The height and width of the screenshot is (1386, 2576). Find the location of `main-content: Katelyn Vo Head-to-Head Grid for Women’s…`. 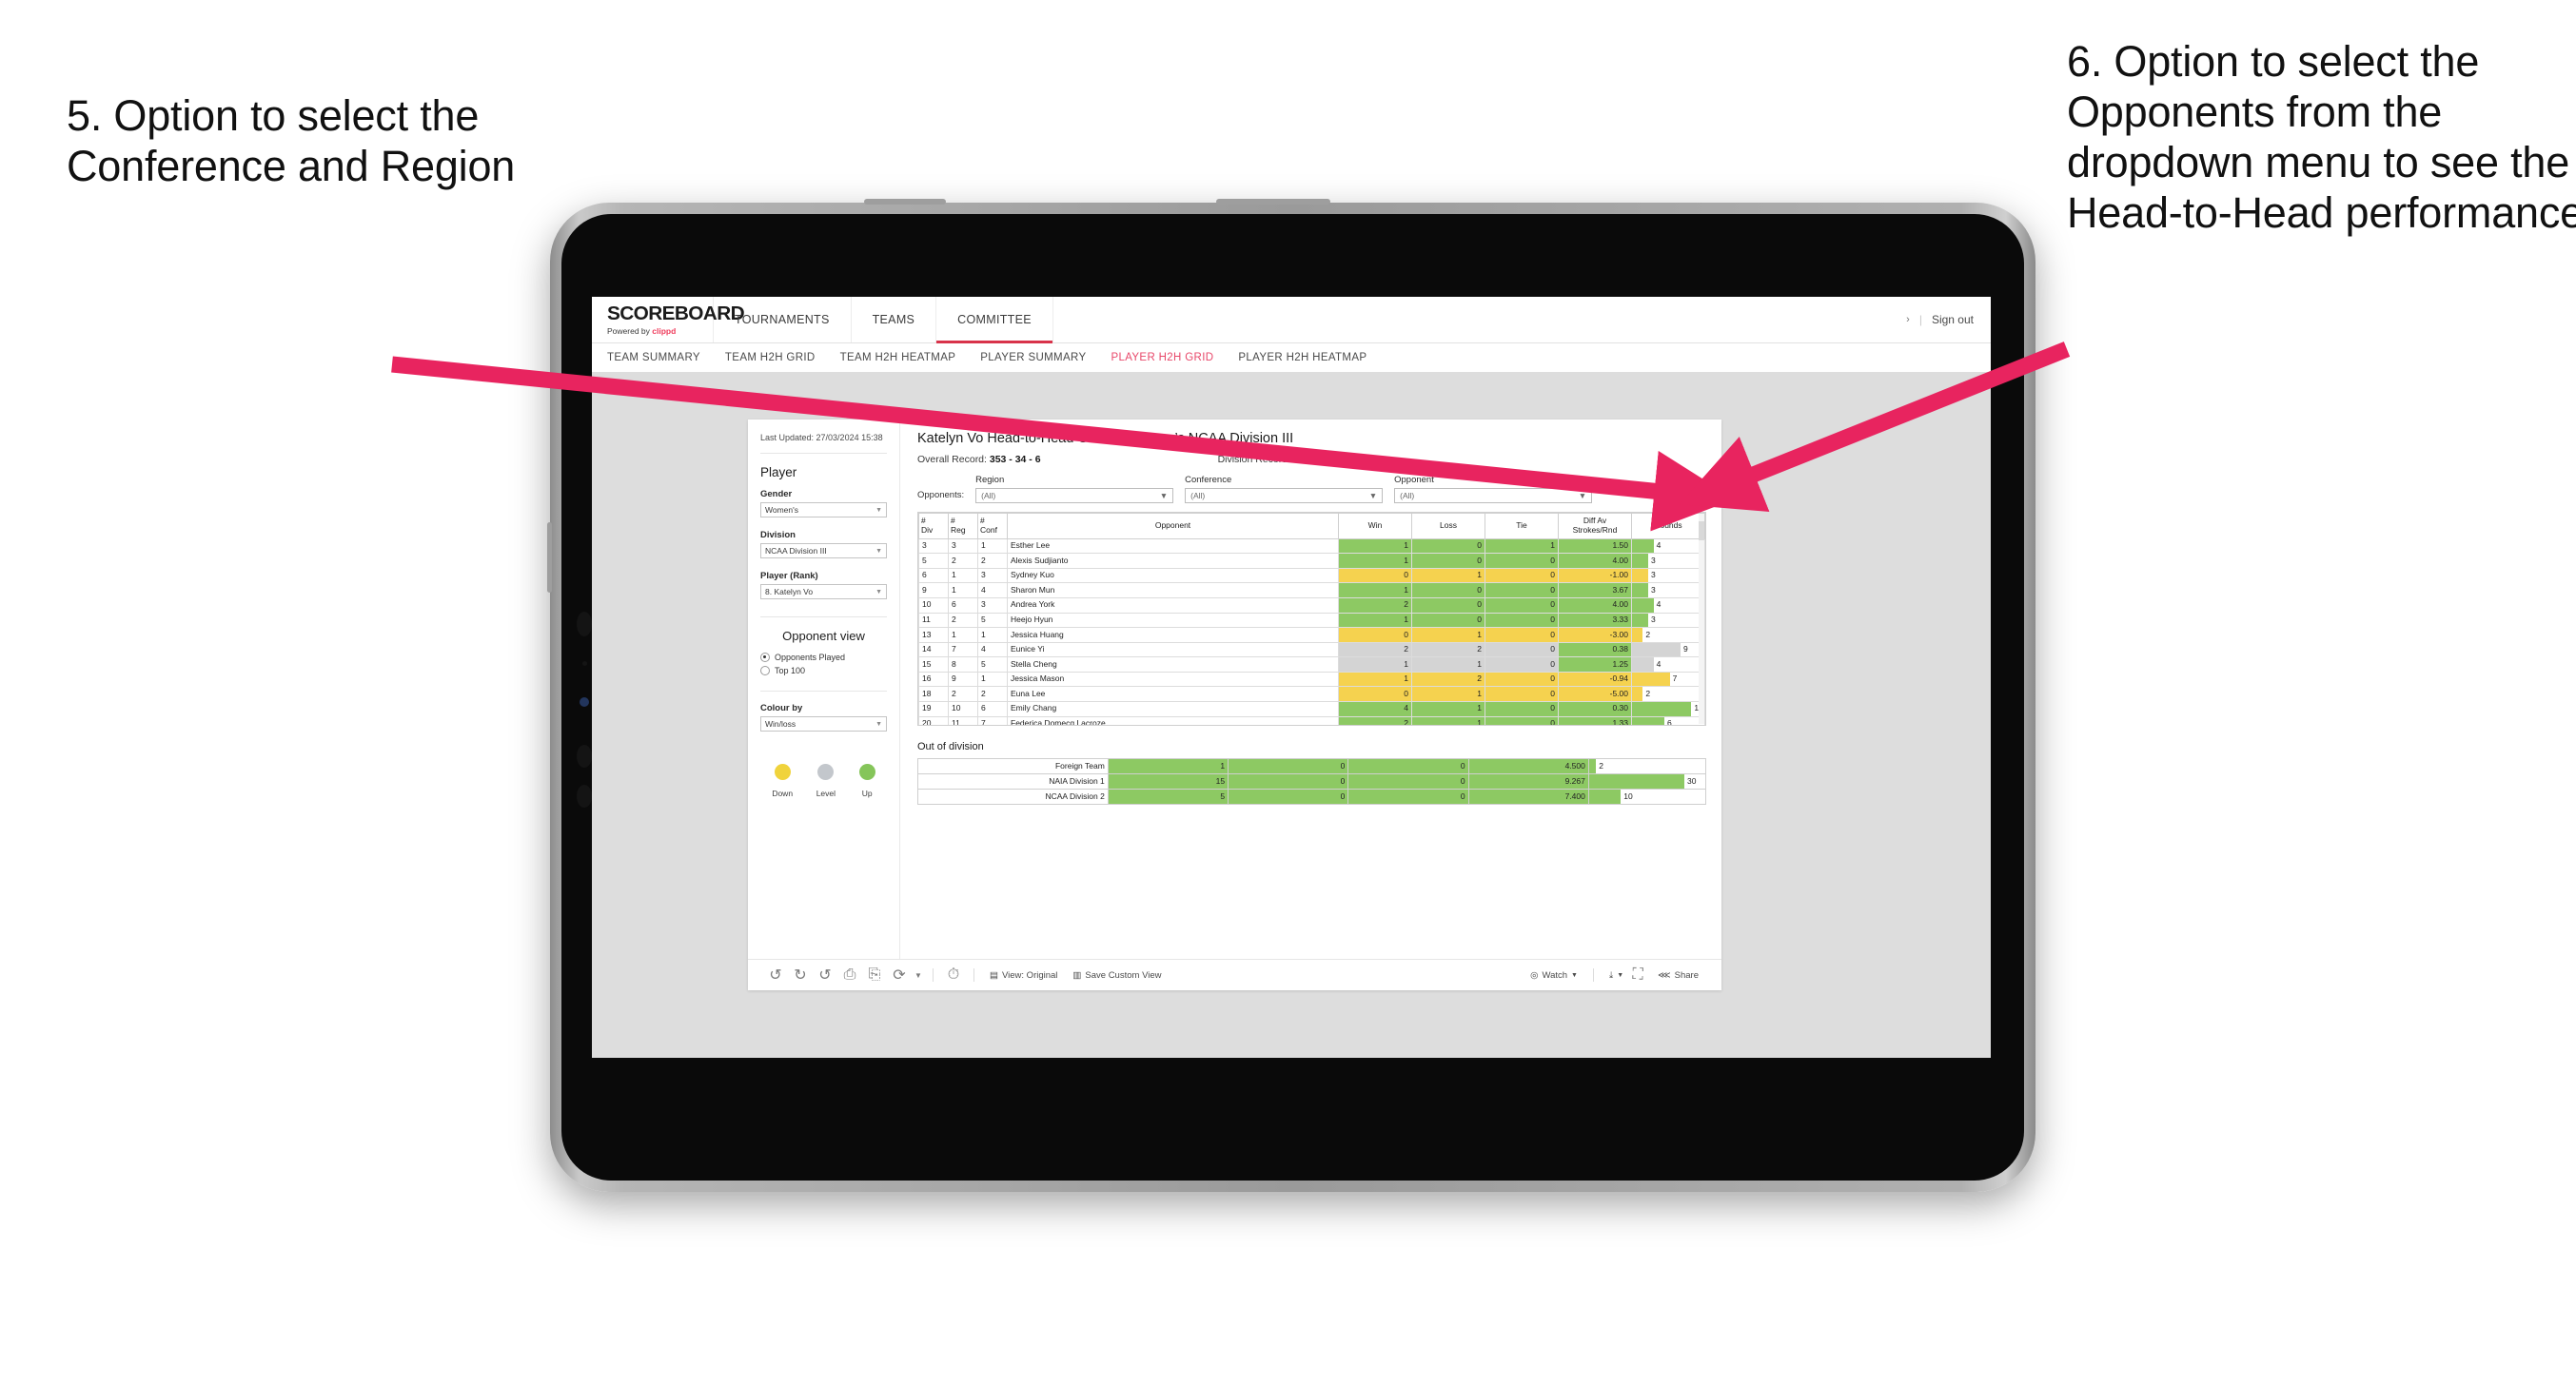

main-content: Katelyn Vo Head-to-Head Grid for Women’s… is located at coordinates (1310, 689).